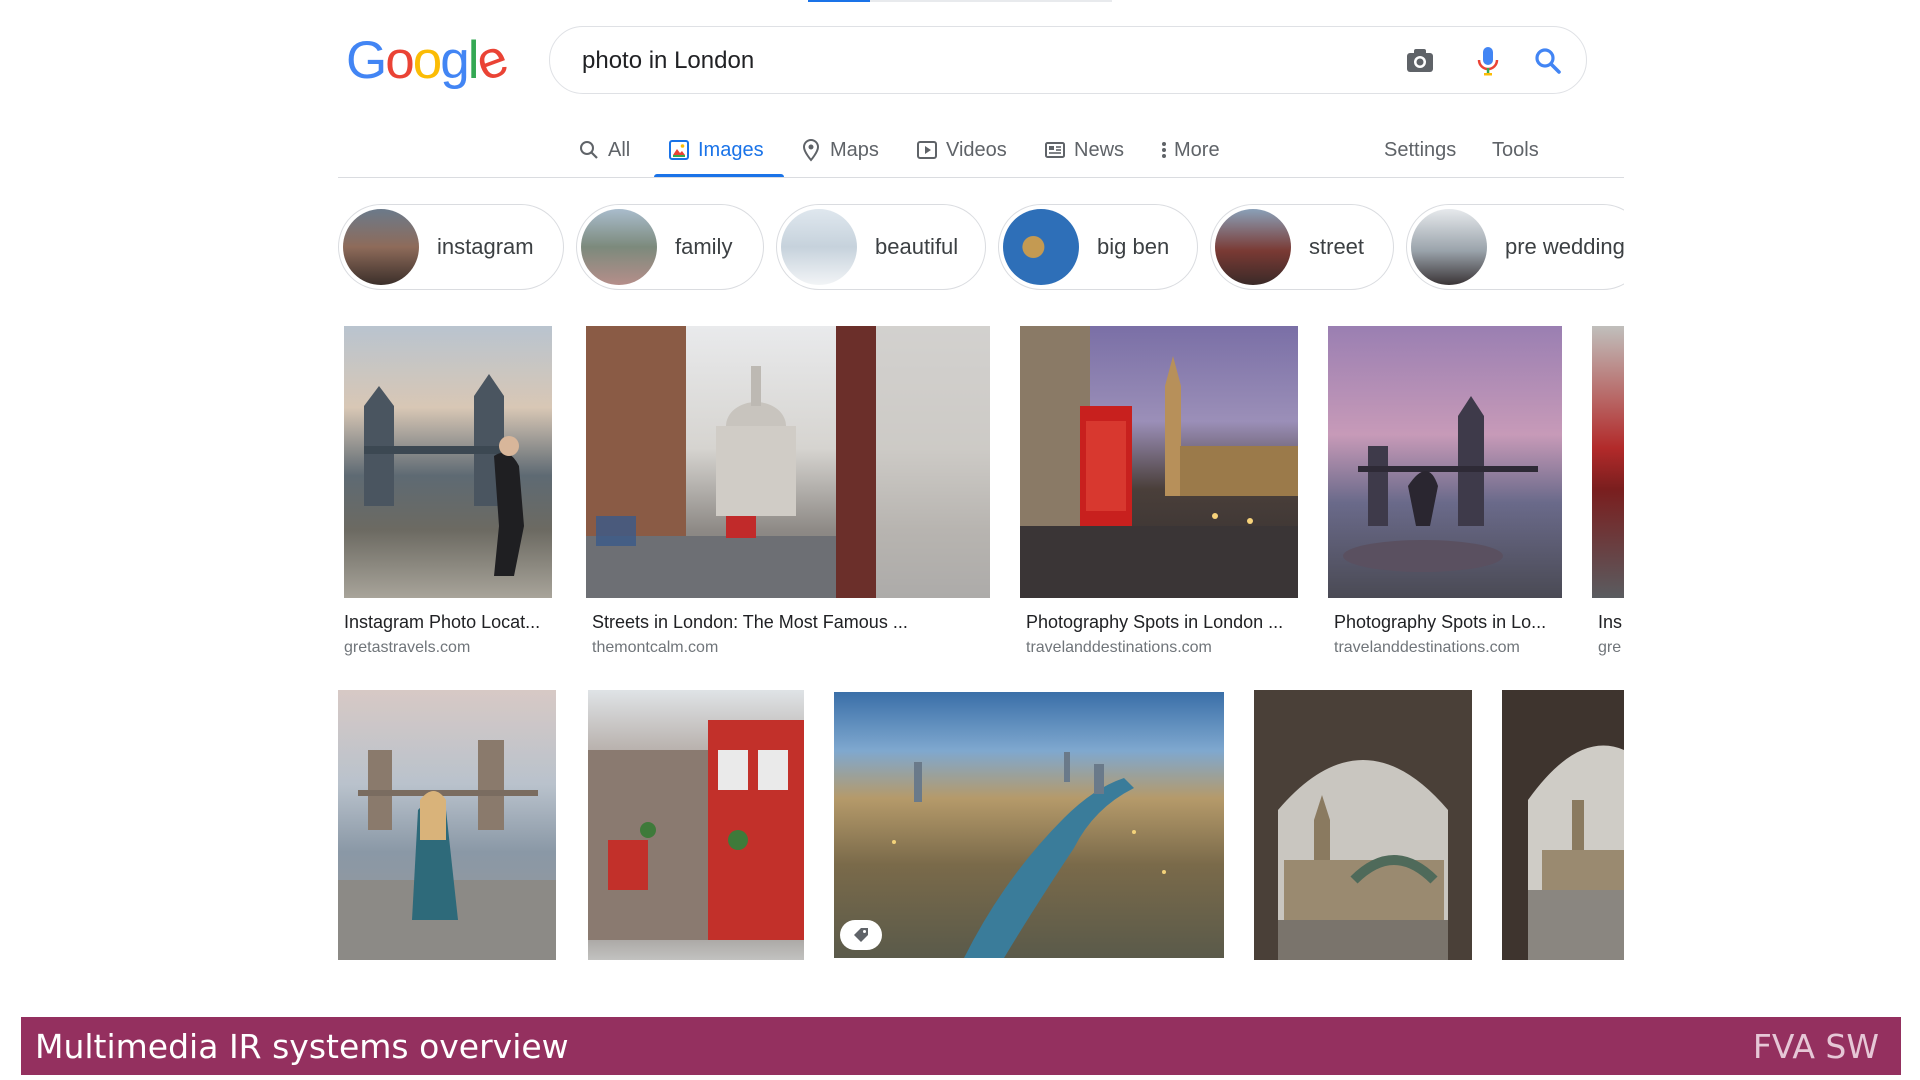 This screenshot has width=1920, height=1080. What do you see at coordinates (1337, 246) in the screenshot?
I see `chip-label: street` at bounding box center [1337, 246].